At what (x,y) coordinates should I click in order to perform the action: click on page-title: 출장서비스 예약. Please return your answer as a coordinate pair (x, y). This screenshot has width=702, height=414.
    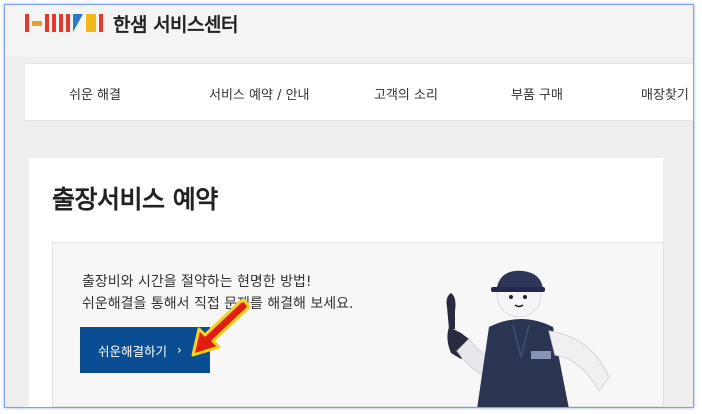
    Looking at the image, I should click on (135, 199).